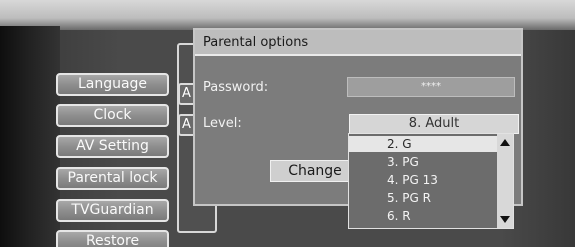  What do you see at coordinates (112, 178) in the screenshot?
I see `menu-item-parental-lock: Parental lock` at bounding box center [112, 178].